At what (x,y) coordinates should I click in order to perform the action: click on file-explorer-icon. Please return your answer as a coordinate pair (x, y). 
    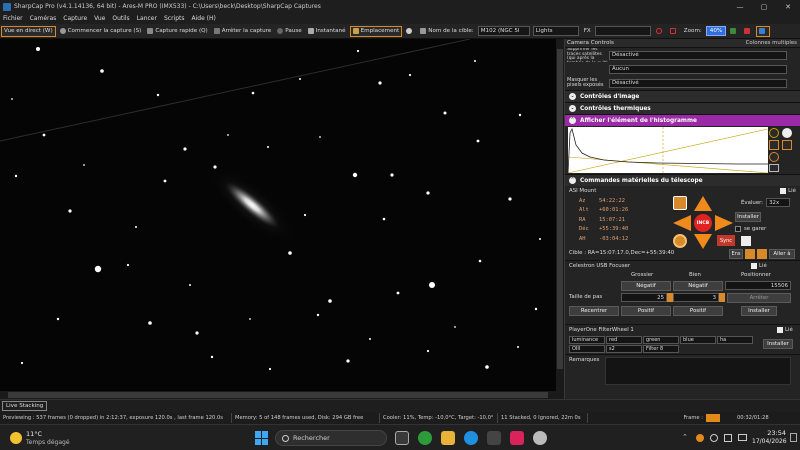
    Looking at the image, I should click on (448, 438).